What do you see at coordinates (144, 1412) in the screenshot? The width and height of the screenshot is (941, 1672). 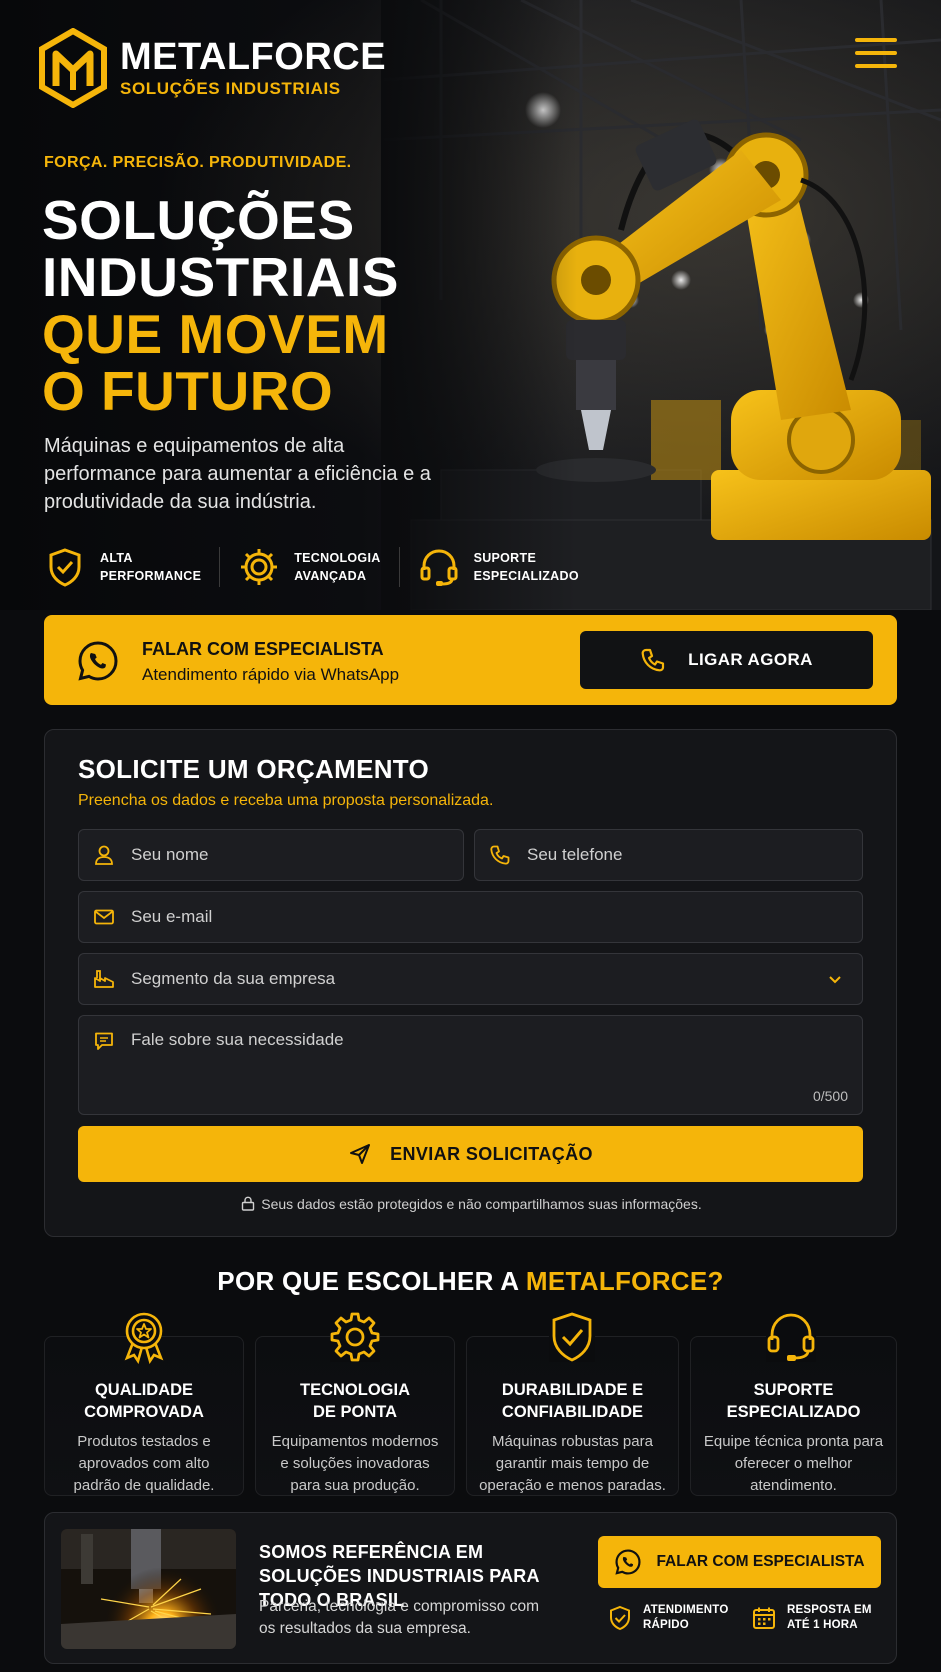 I see `why-card-head-line2: COMPROVADA` at bounding box center [144, 1412].